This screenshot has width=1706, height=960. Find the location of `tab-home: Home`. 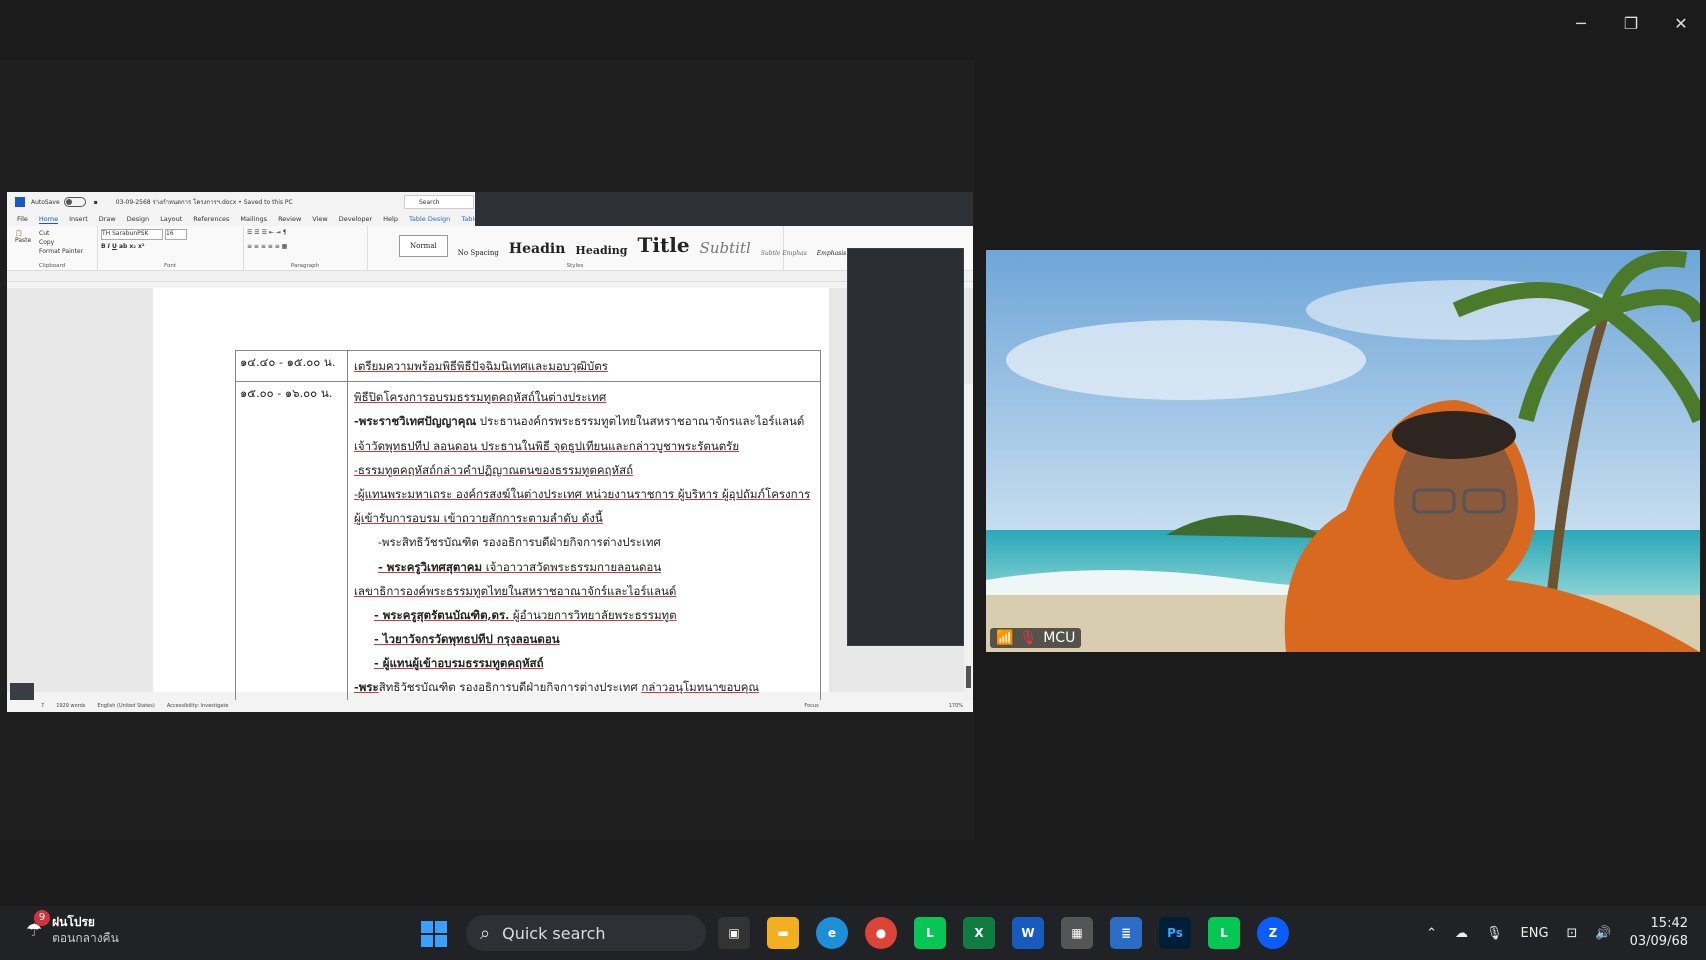

tab-home: Home is located at coordinates (48, 219).